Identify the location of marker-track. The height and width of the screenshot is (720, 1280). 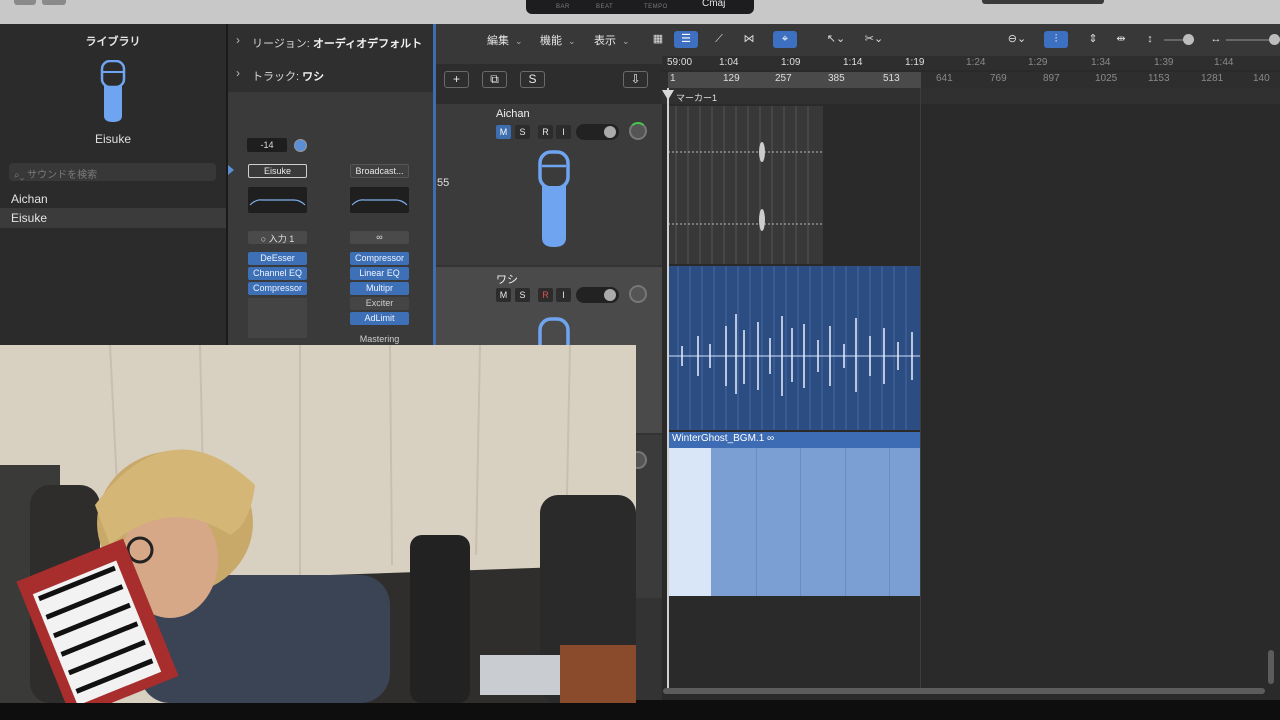
(971, 96).